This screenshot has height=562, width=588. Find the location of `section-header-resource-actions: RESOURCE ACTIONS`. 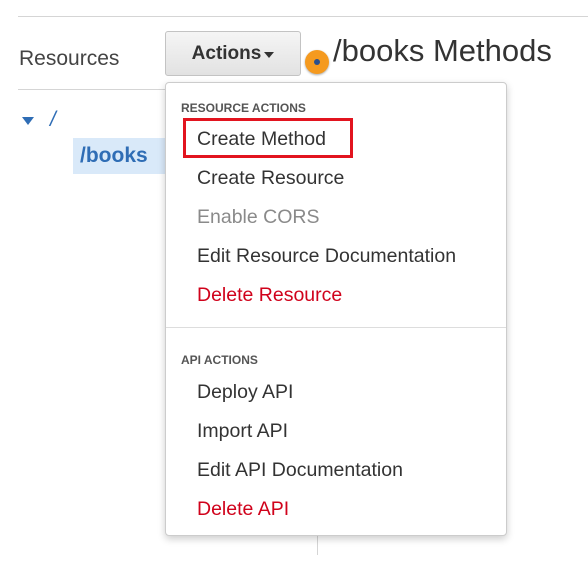

section-header-resource-actions: RESOURCE ACTIONS is located at coordinates (243, 108).